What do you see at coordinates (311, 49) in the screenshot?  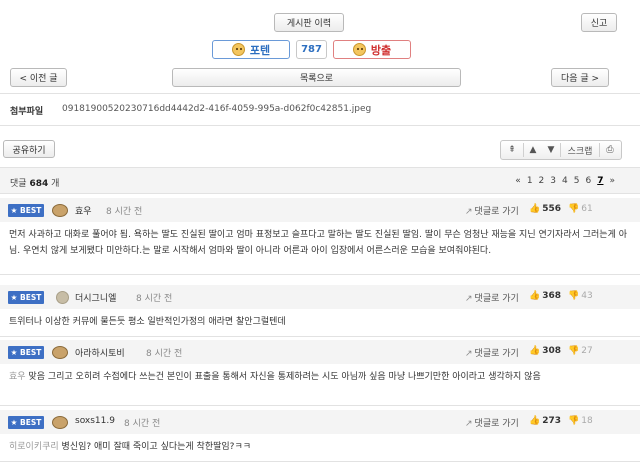 I see `vote-count: 787` at bounding box center [311, 49].